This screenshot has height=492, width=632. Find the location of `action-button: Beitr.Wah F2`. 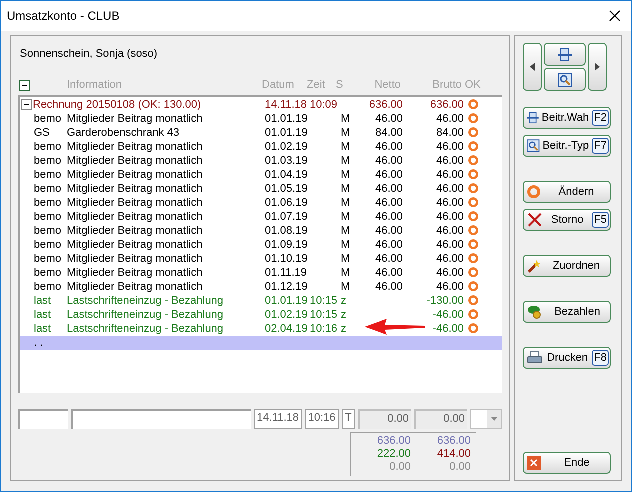

action-button: Beitr.Wah F2 is located at coordinates (567, 118).